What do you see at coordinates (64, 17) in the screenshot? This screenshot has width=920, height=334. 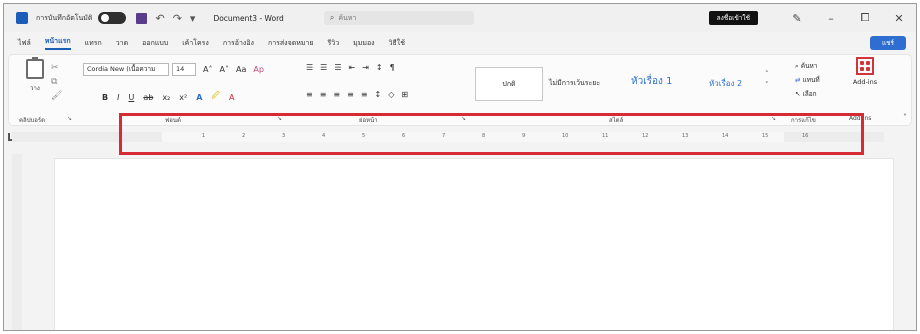 I see `autosave-label: การบันทึกอัตโนมัติ` at bounding box center [64, 17].